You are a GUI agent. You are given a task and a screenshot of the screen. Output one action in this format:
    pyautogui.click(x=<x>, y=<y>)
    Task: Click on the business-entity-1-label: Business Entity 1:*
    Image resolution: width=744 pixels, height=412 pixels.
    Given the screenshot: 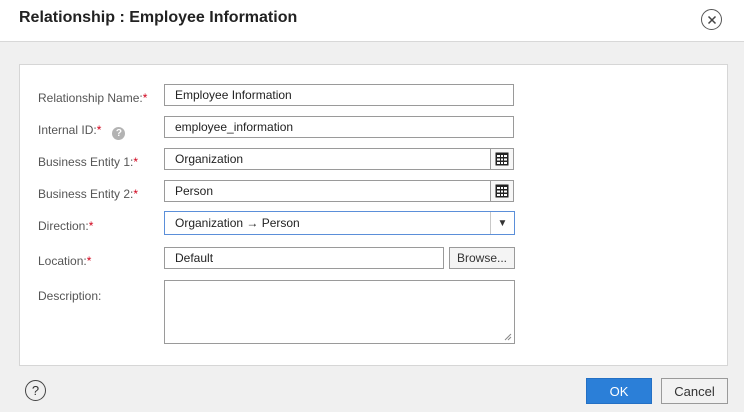 What is the action you would take?
    pyautogui.click(x=88, y=162)
    